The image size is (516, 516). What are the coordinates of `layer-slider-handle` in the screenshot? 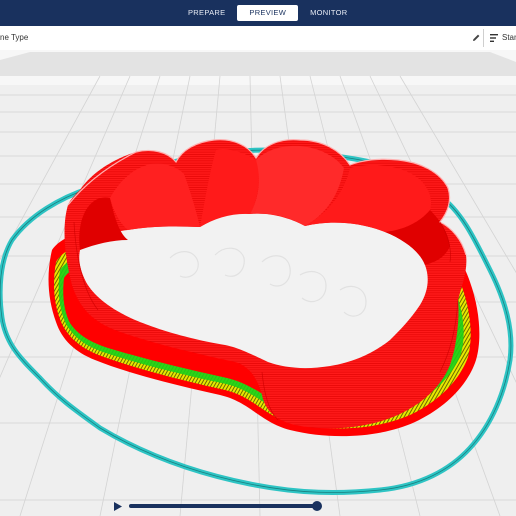 It's located at (317, 506).